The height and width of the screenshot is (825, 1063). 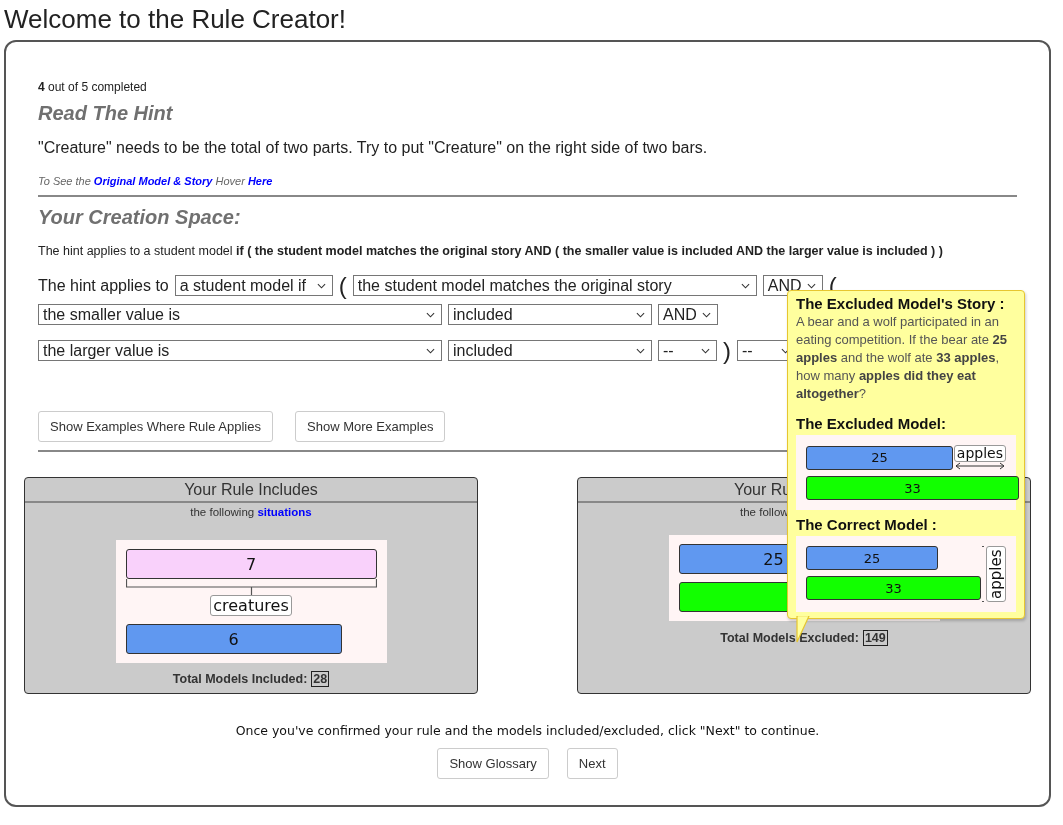 I want to click on tooltip-heading: The Excluded Model:, so click(x=871, y=423).